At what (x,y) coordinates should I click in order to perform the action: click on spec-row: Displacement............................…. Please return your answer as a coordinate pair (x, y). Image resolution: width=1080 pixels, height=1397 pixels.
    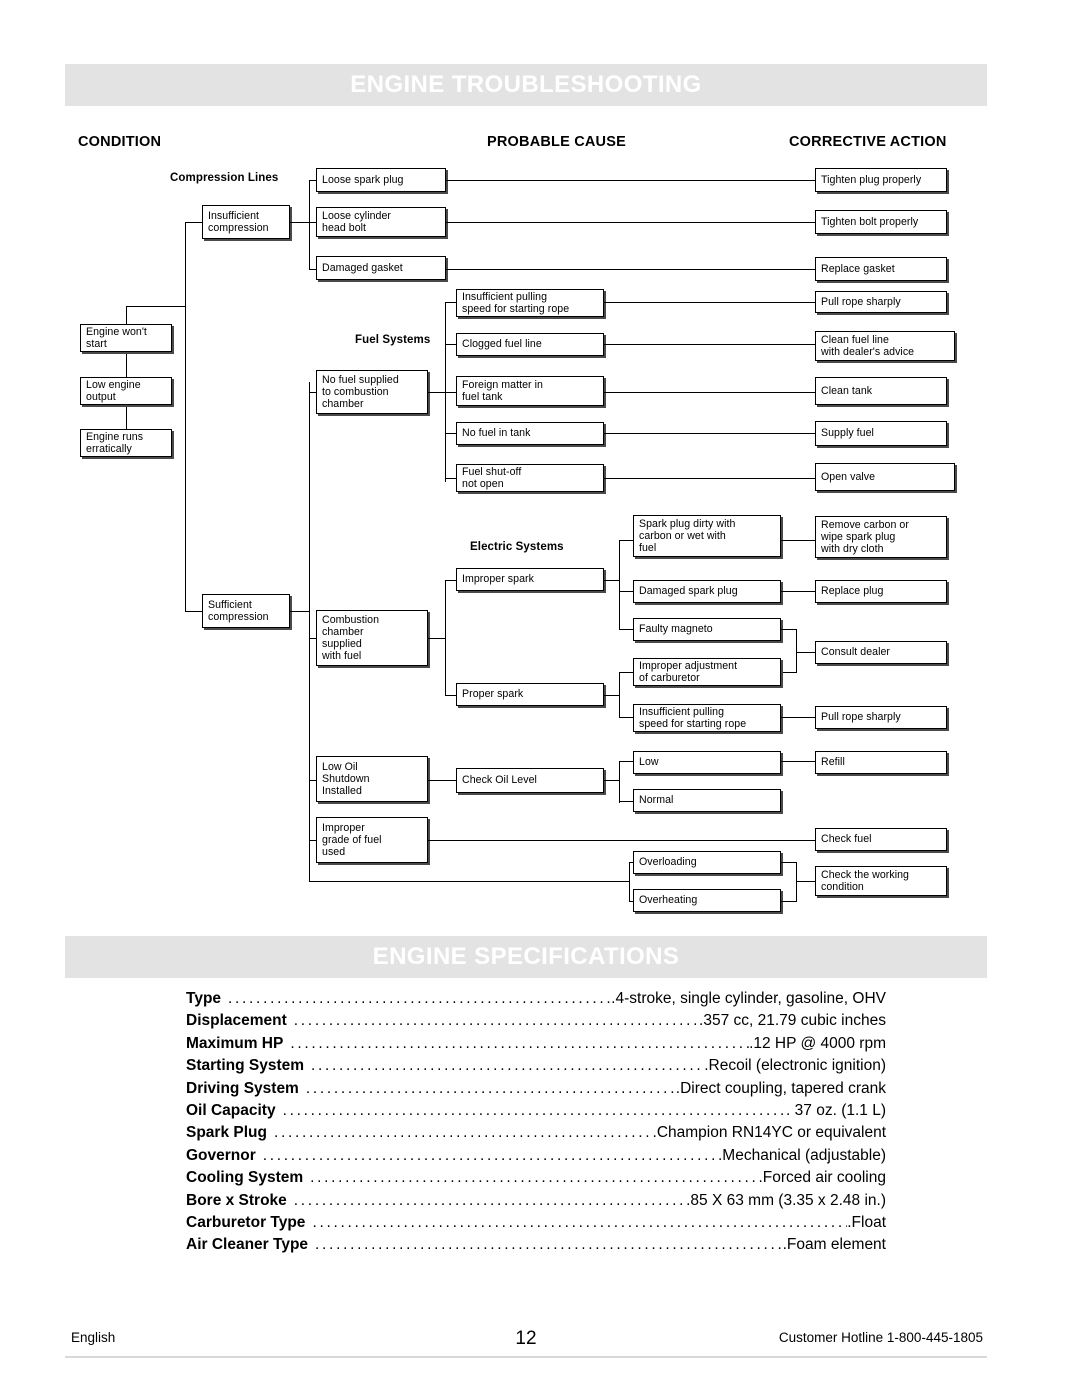
    Looking at the image, I should click on (536, 1023).